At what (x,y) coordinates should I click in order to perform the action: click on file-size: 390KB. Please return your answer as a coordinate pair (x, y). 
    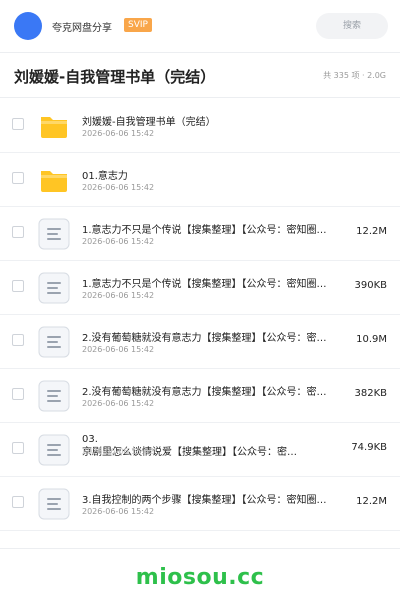
    Looking at the image, I should click on (370, 285).